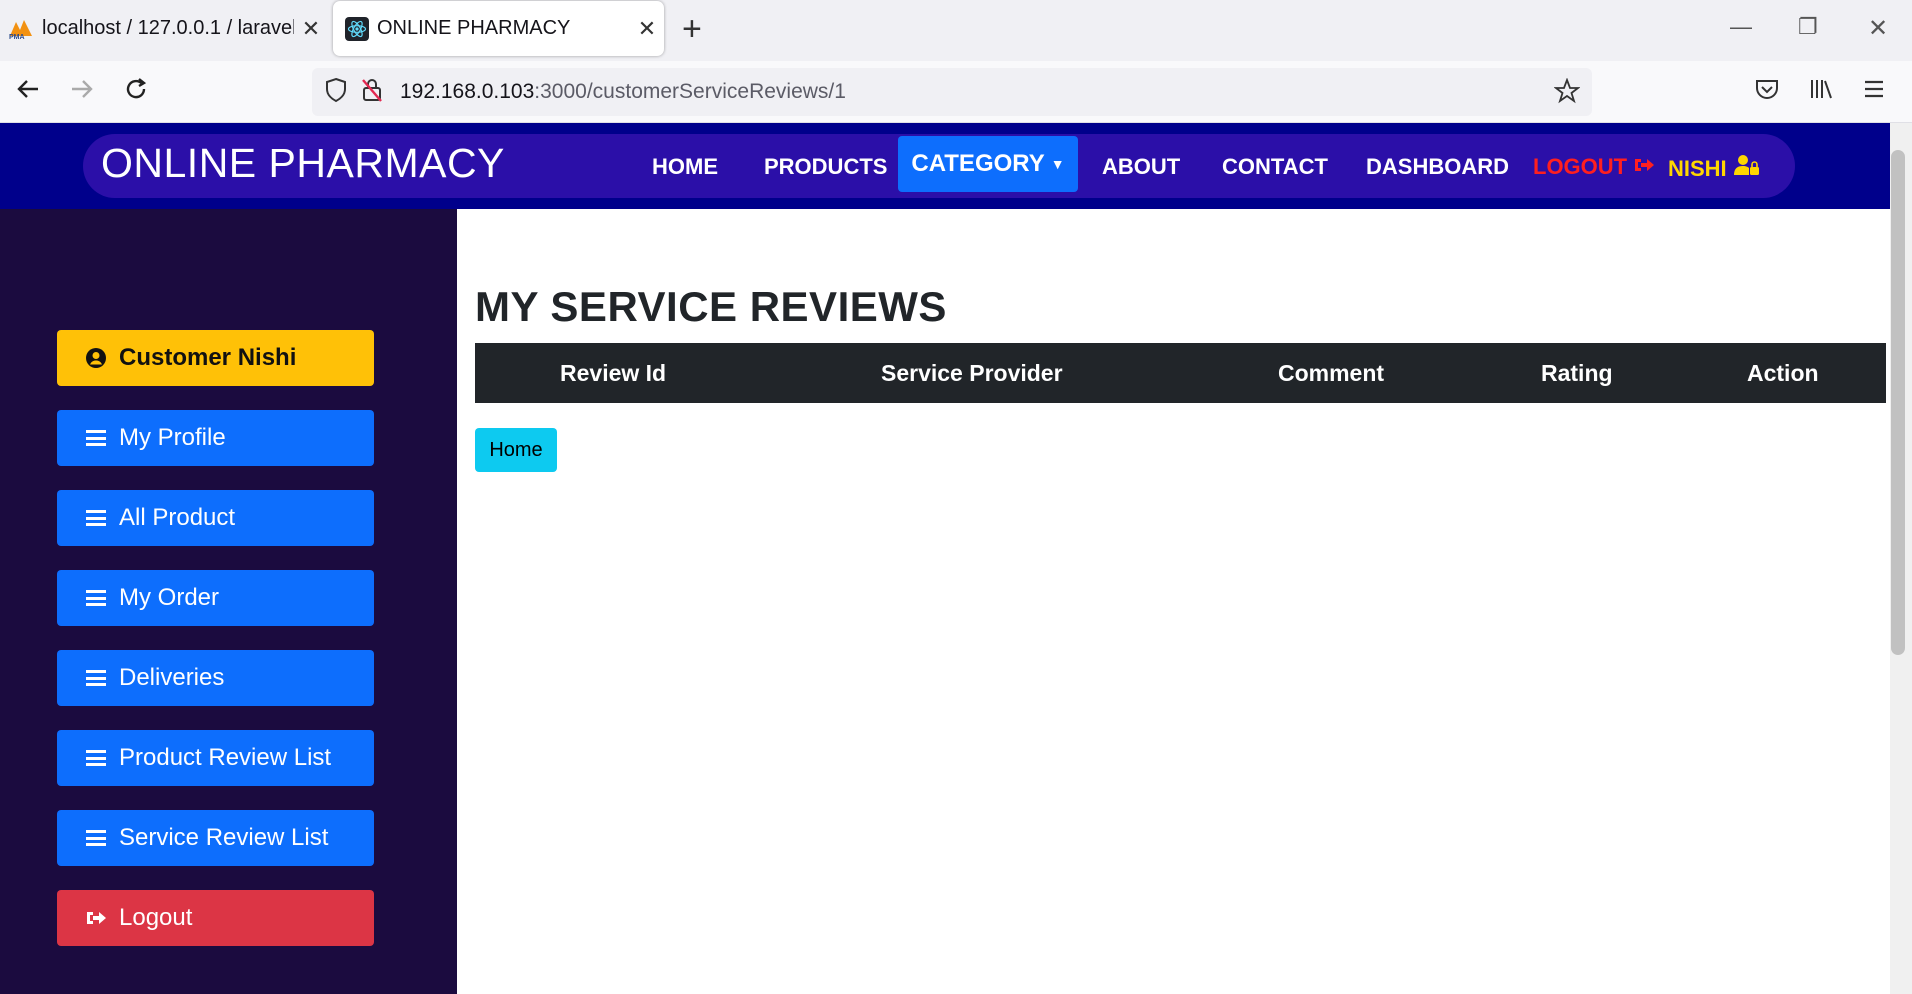 This screenshot has width=1912, height=994. I want to click on back-icon, so click(28, 92).